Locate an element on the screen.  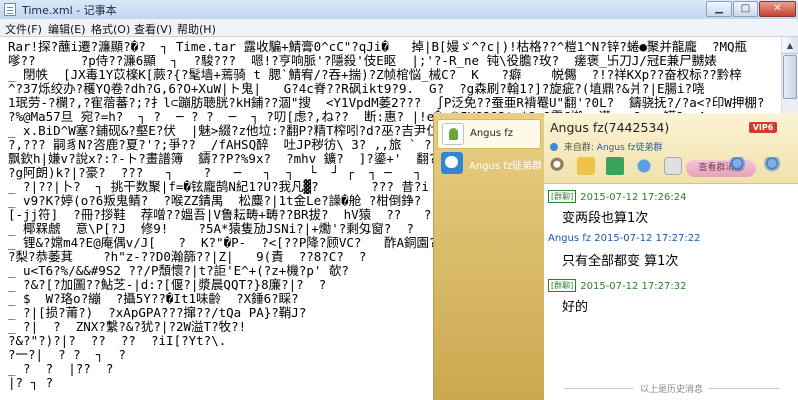
menu-view: 查看(V) is located at coordinates (153, 29).